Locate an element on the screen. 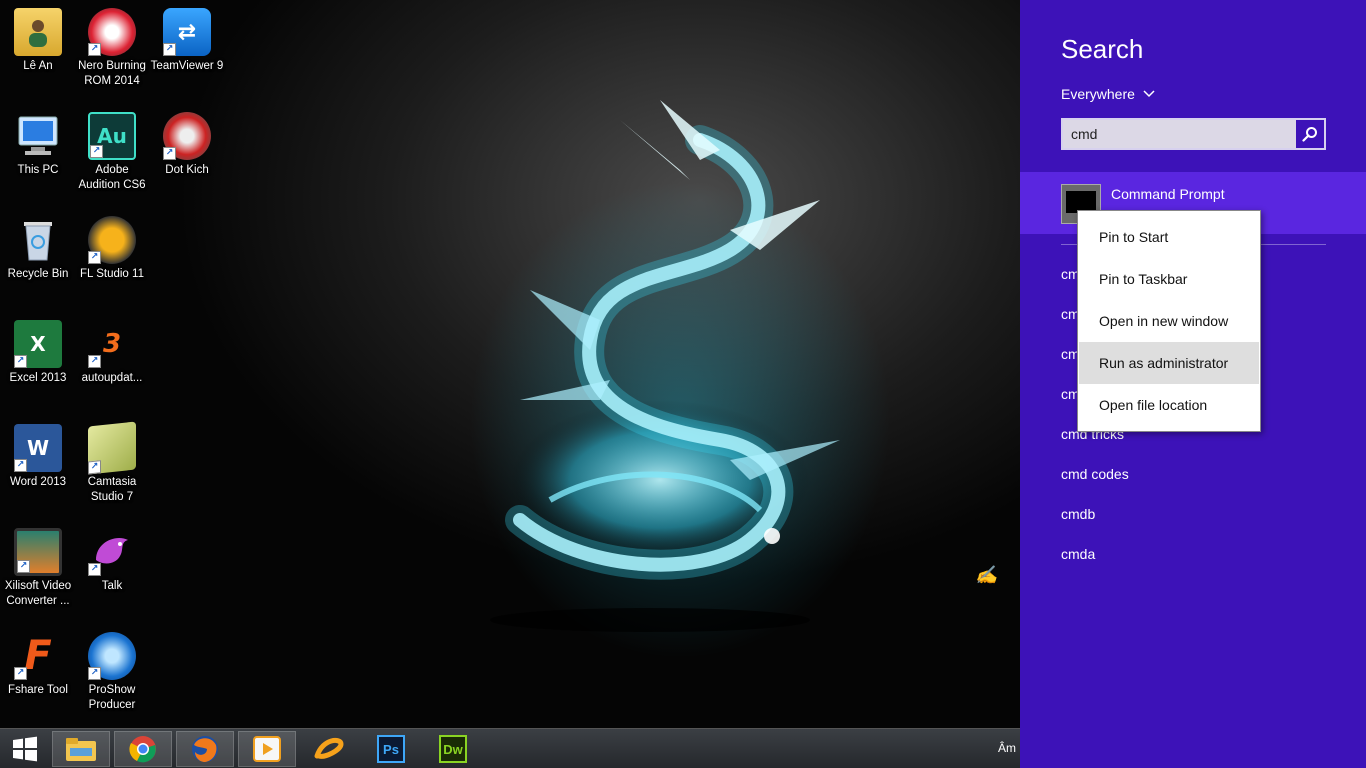 The width and height of the screenshot is (1366, 768). media-player-icon is located at coordinates (267, 749).